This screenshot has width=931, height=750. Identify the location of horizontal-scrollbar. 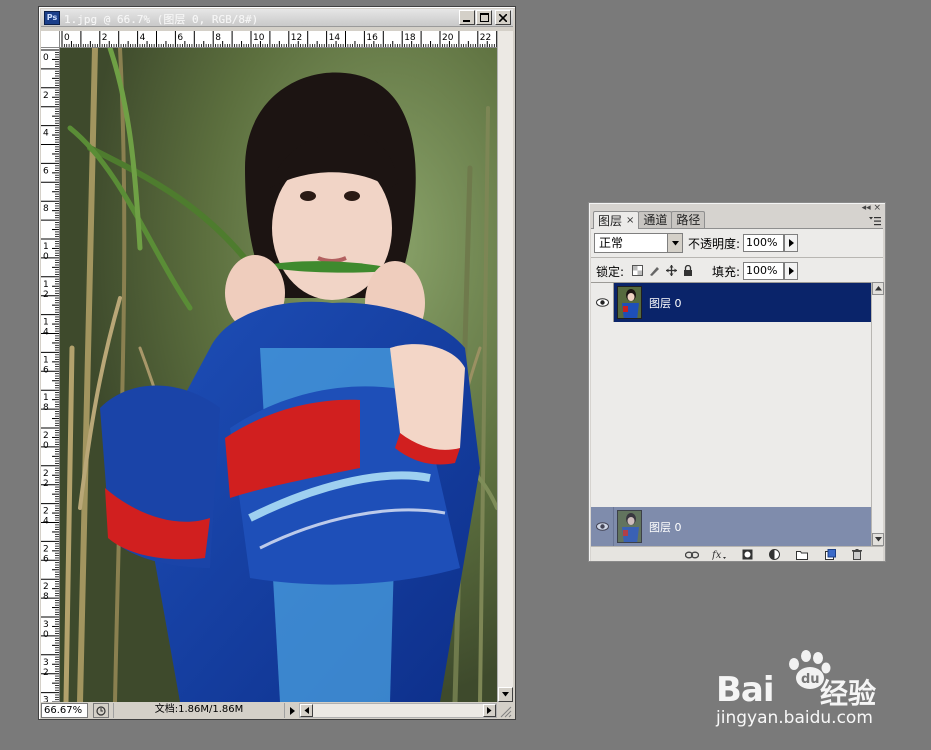
(398, 710).